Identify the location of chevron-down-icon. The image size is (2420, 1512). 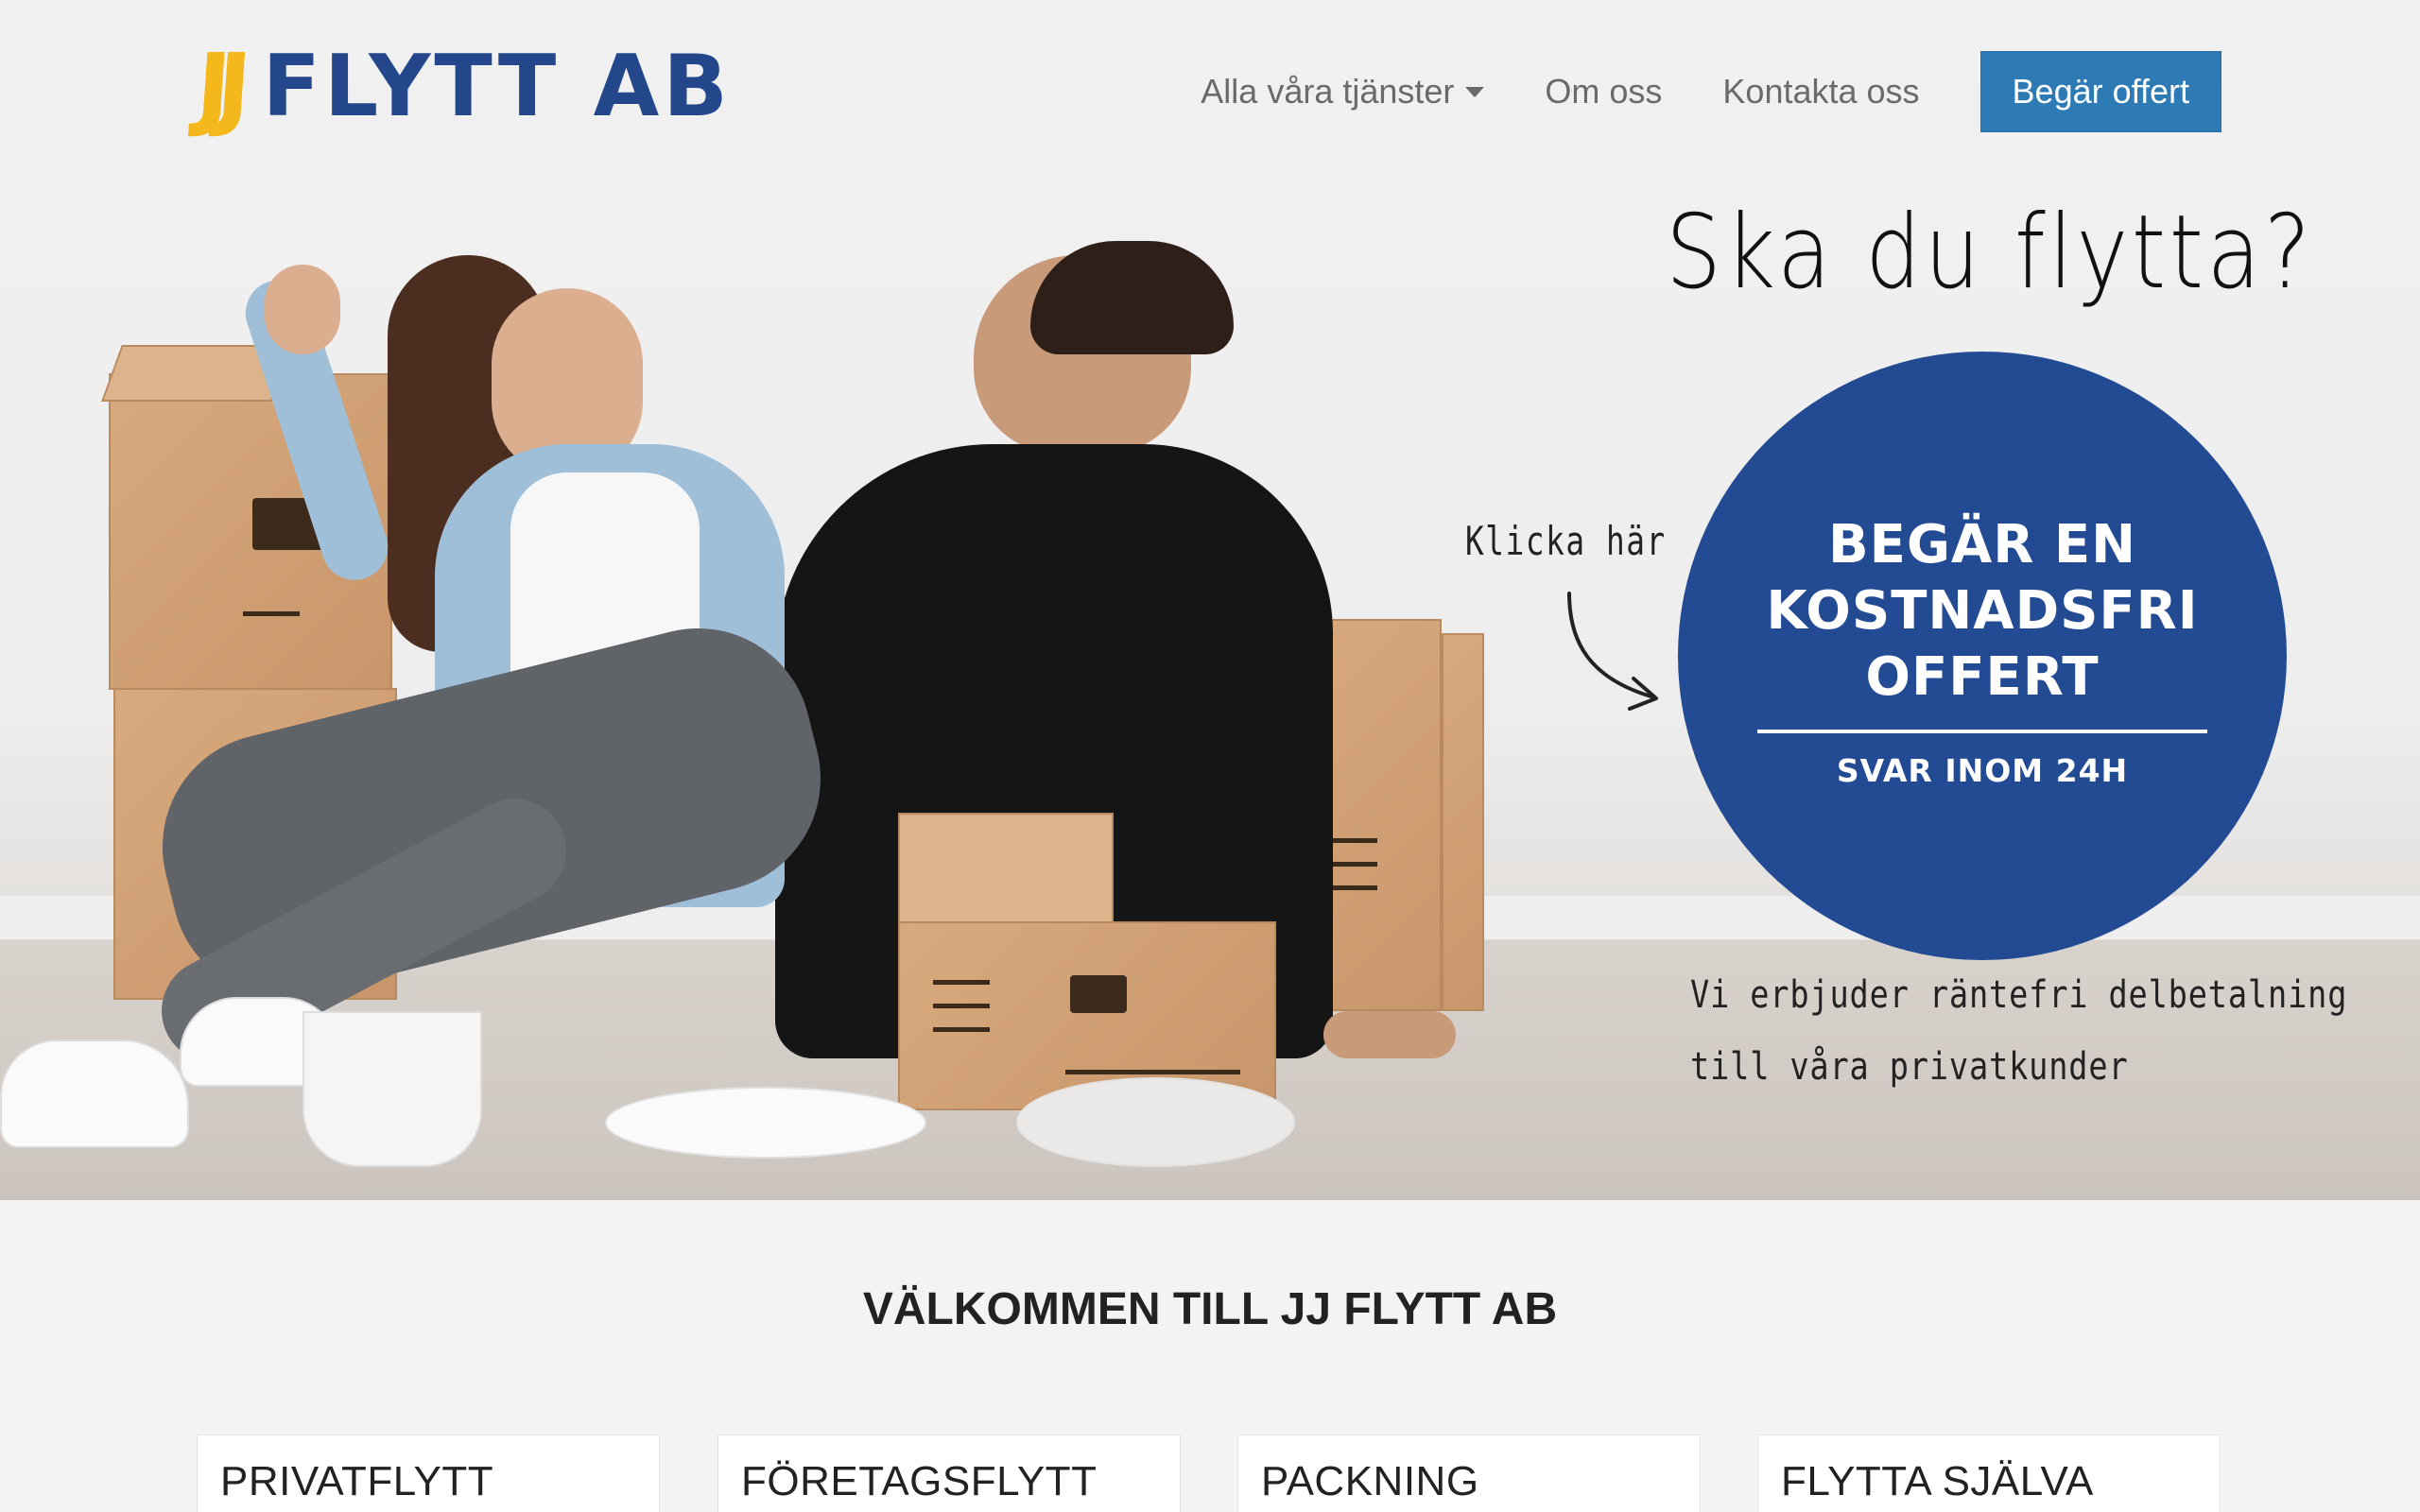
(1475, 91).